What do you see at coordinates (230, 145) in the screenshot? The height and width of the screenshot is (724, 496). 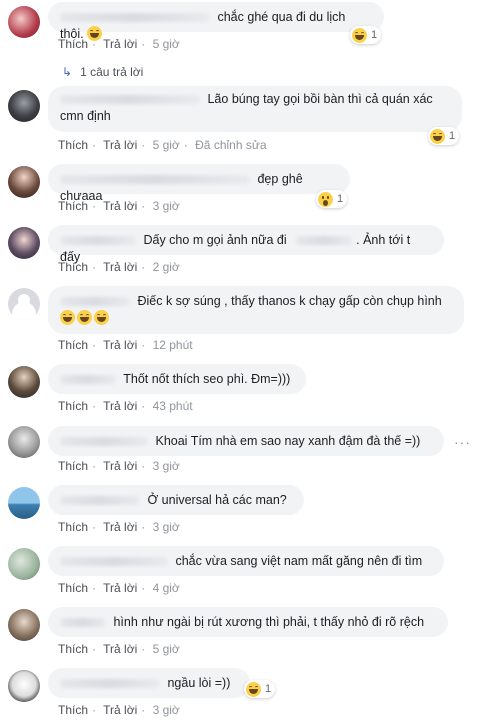 I see `edited-label: Đã chỉnh sửa` at bounding box center [230, 145].